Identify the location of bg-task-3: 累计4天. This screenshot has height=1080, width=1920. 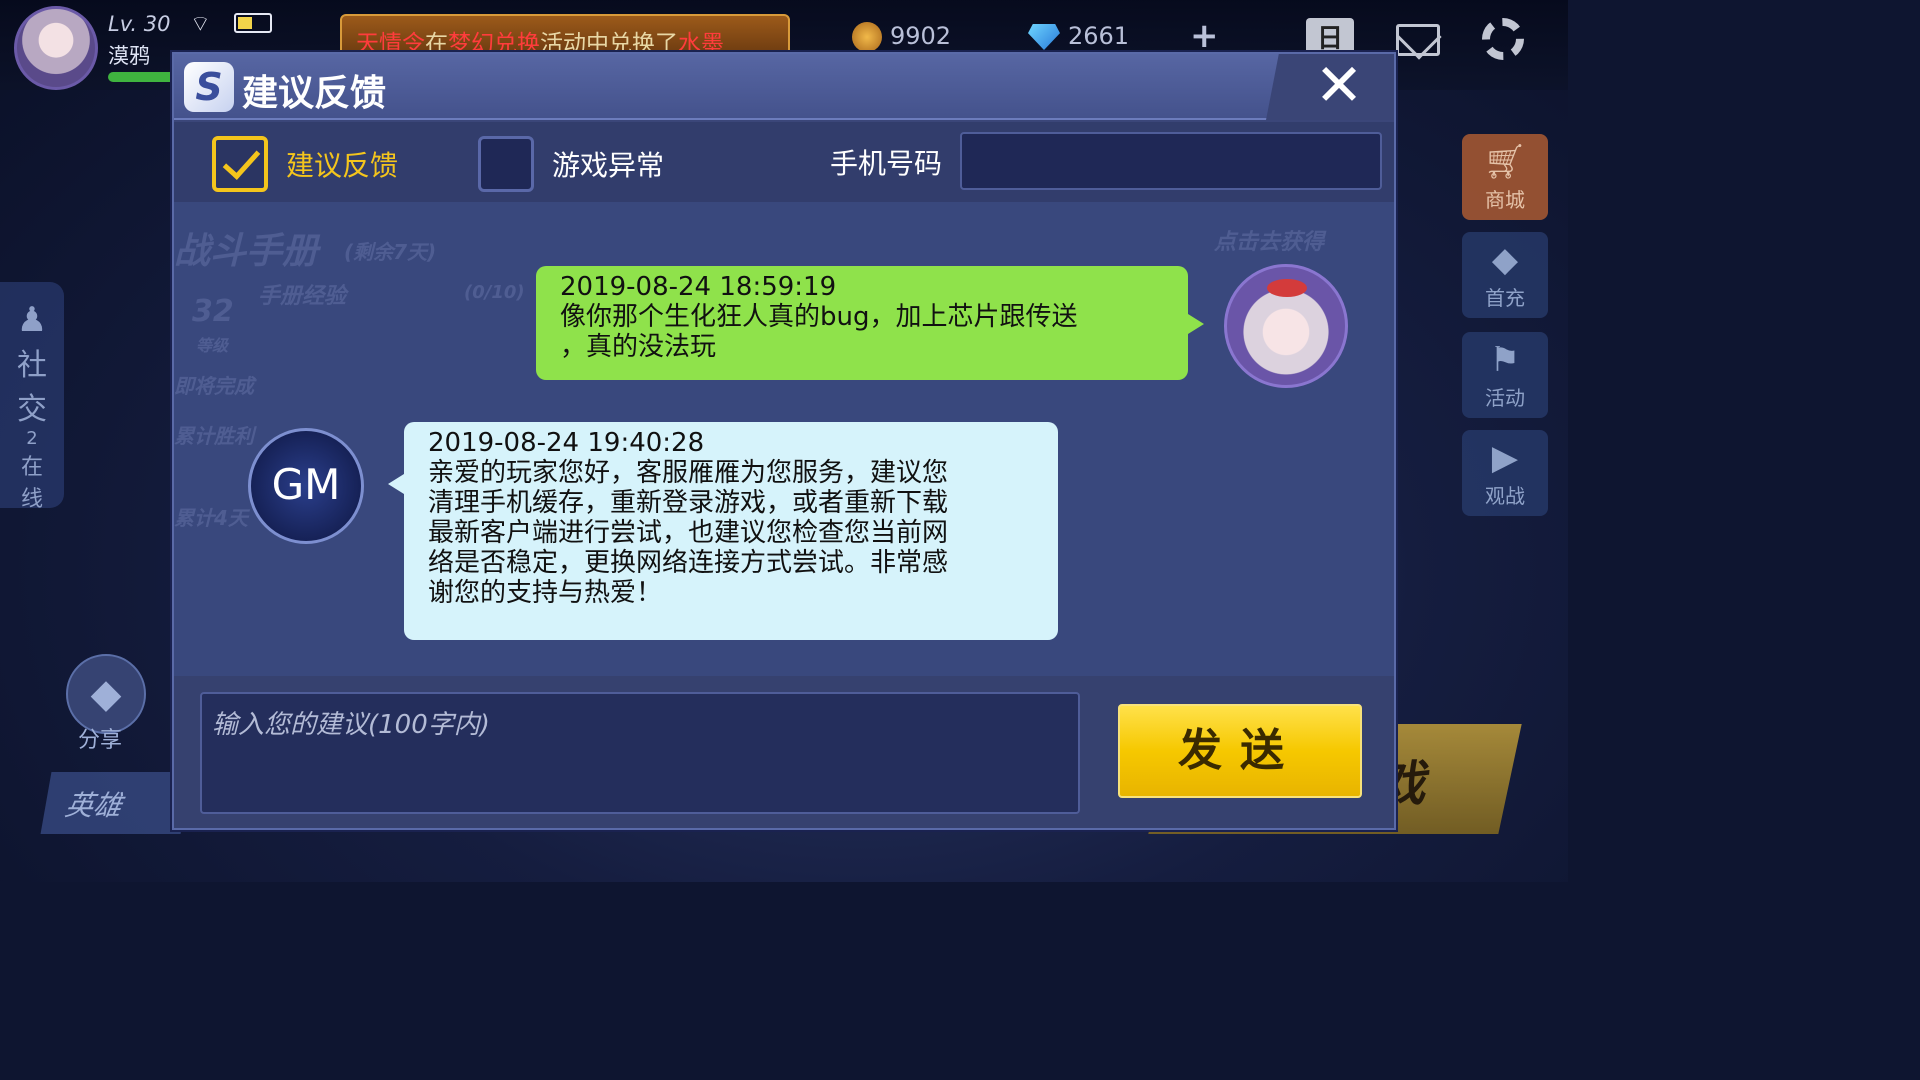
(211, 518).